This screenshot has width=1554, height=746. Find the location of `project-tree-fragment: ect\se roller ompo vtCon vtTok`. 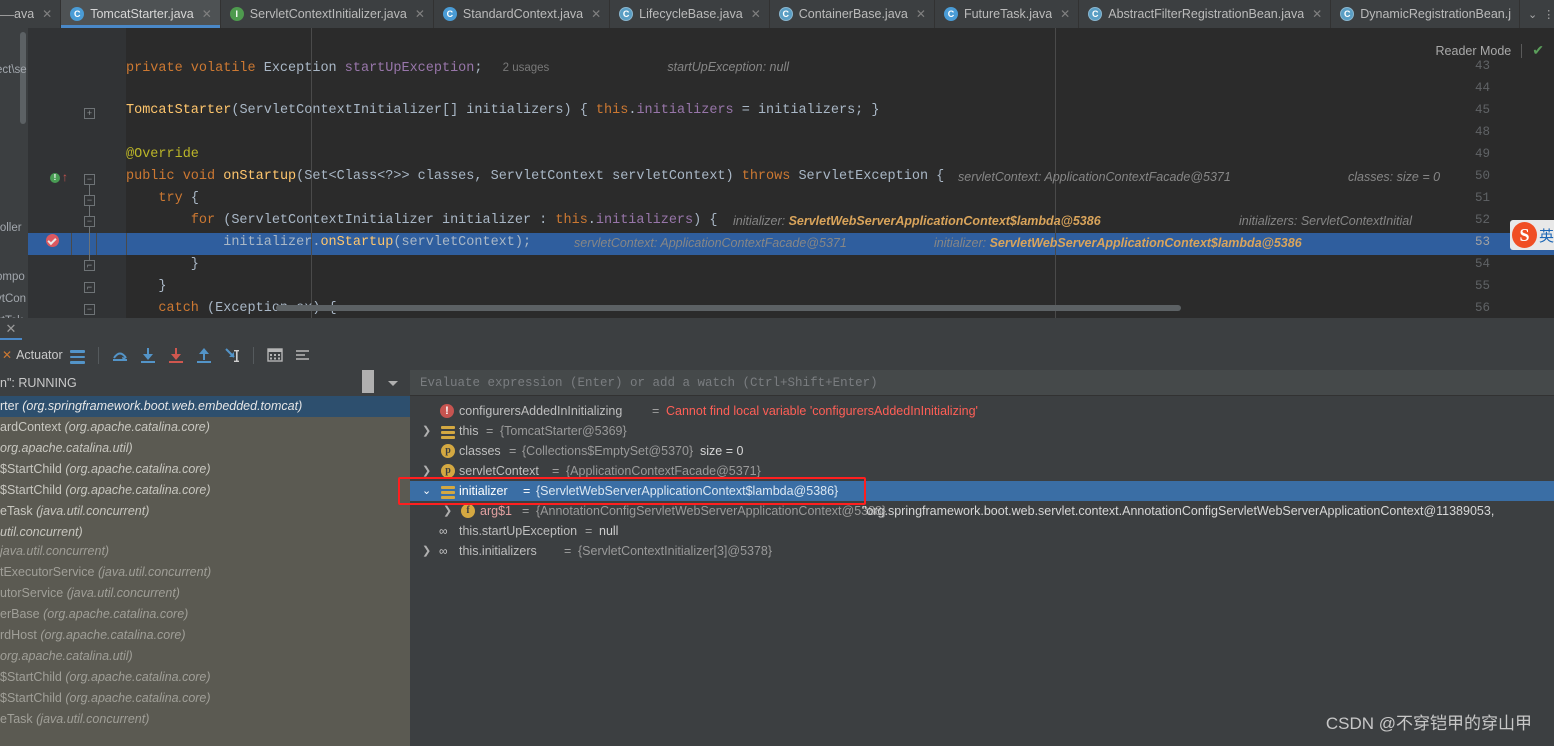

project-tree-fragment: ect\se roller ompo vtCon vtTok is located at coordinates (14, 173).